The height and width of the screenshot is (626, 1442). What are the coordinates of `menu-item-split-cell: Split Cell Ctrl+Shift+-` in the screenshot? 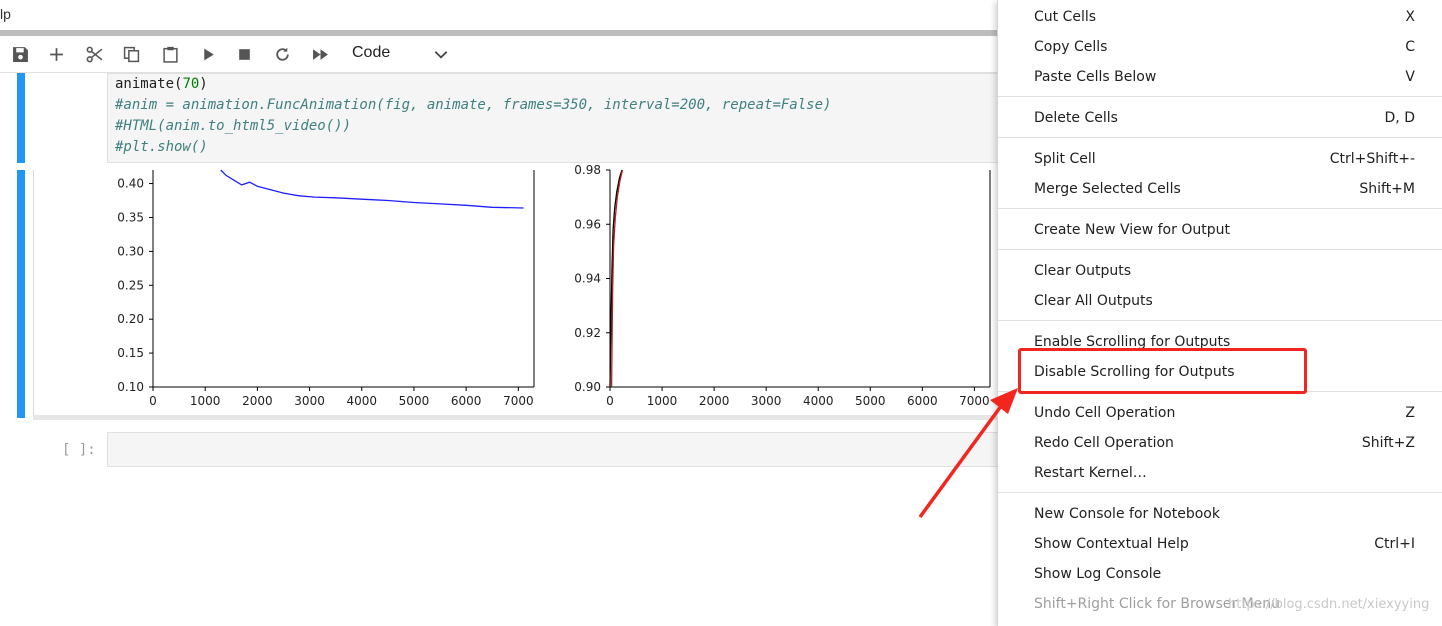 It's located at (1220, 159).